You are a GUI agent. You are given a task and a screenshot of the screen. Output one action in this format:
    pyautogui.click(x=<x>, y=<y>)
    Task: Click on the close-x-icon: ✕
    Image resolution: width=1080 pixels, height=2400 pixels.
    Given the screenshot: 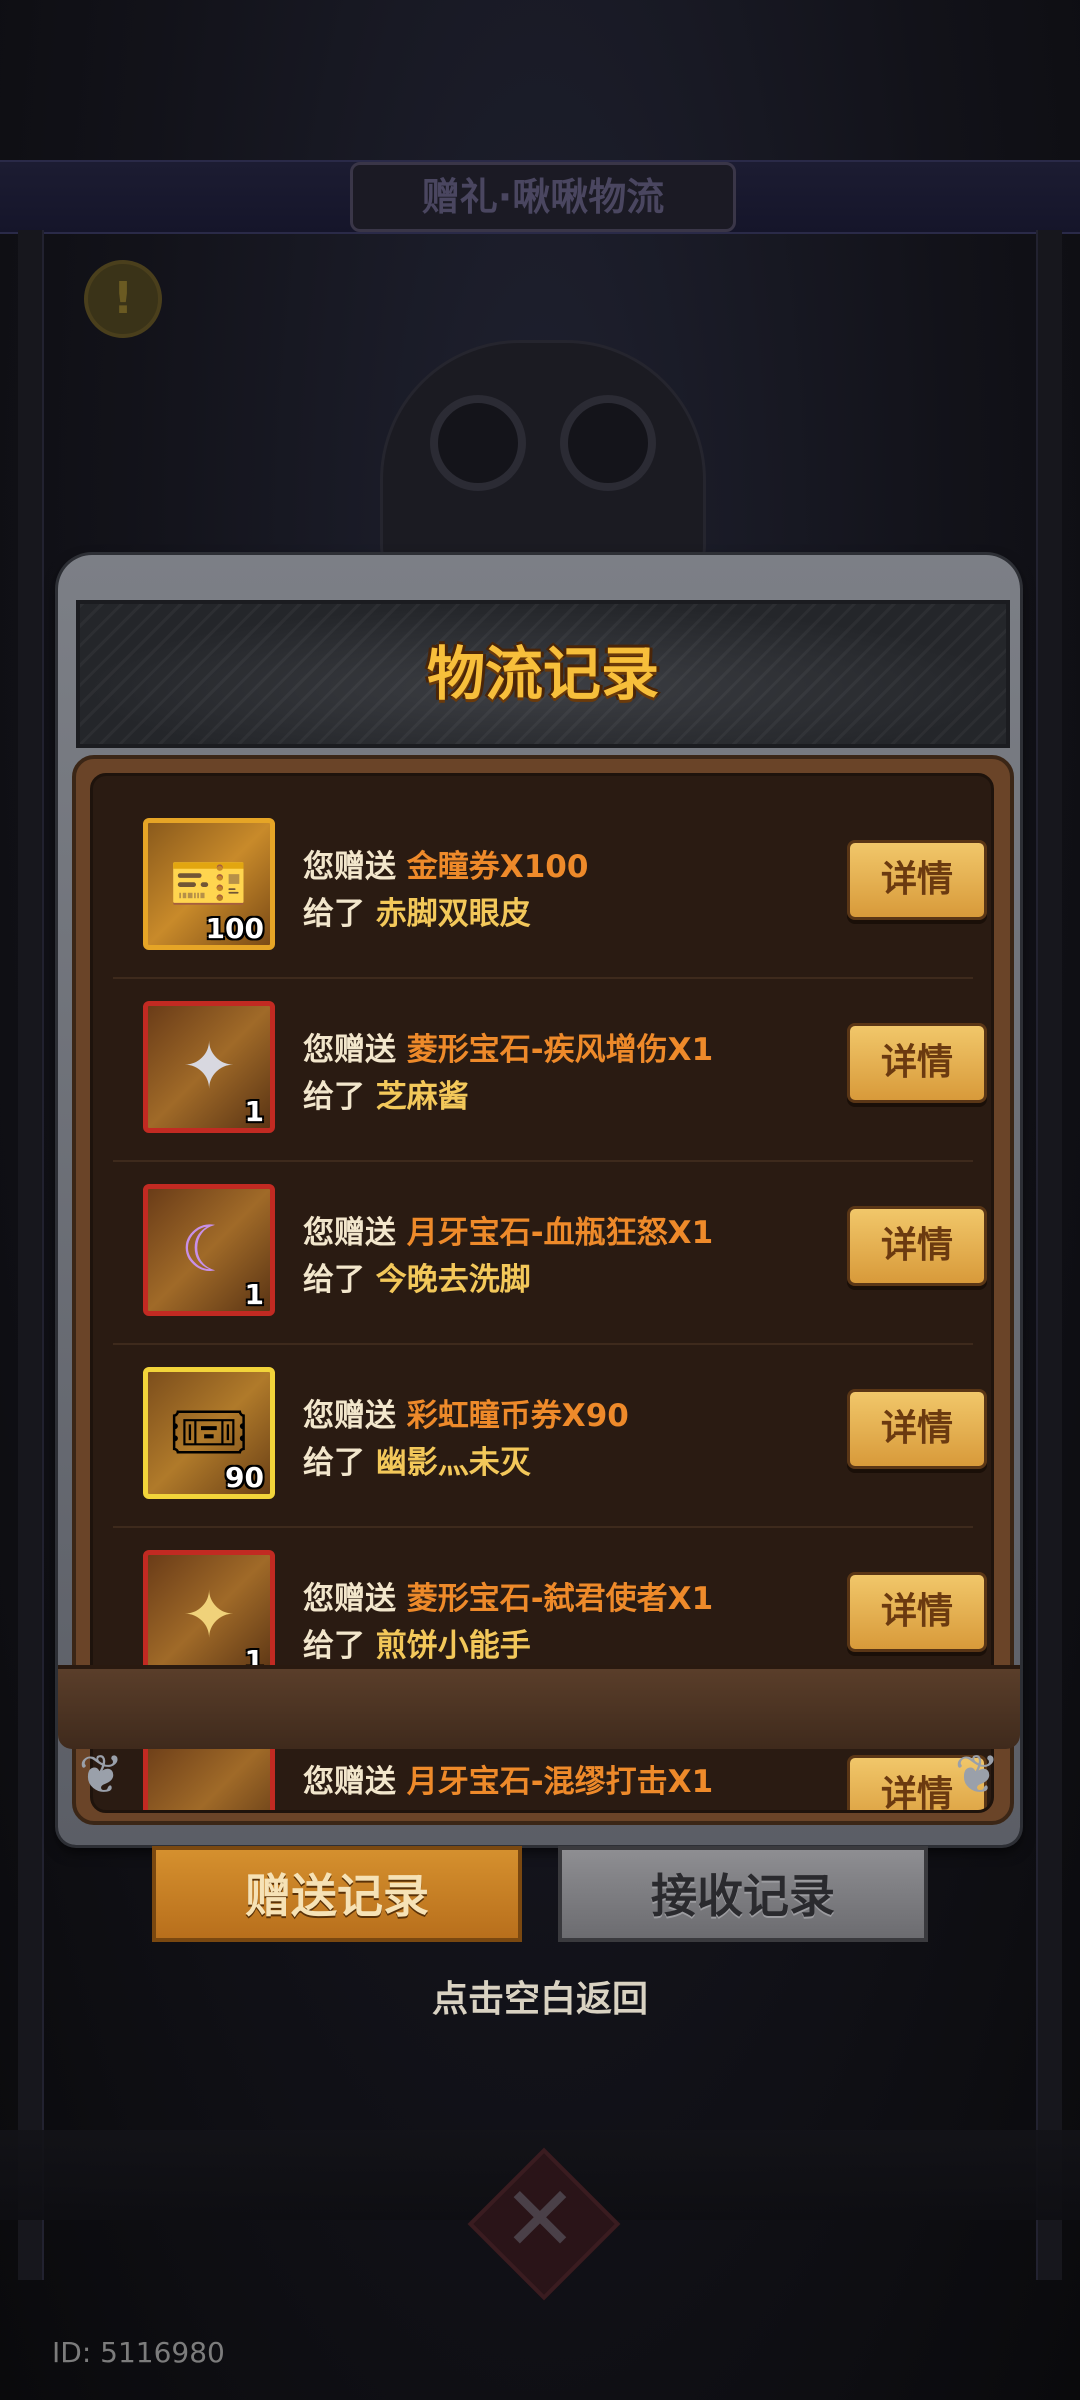 What is the action you would take?
    pyautogui.click(x=540, y=2219)
    